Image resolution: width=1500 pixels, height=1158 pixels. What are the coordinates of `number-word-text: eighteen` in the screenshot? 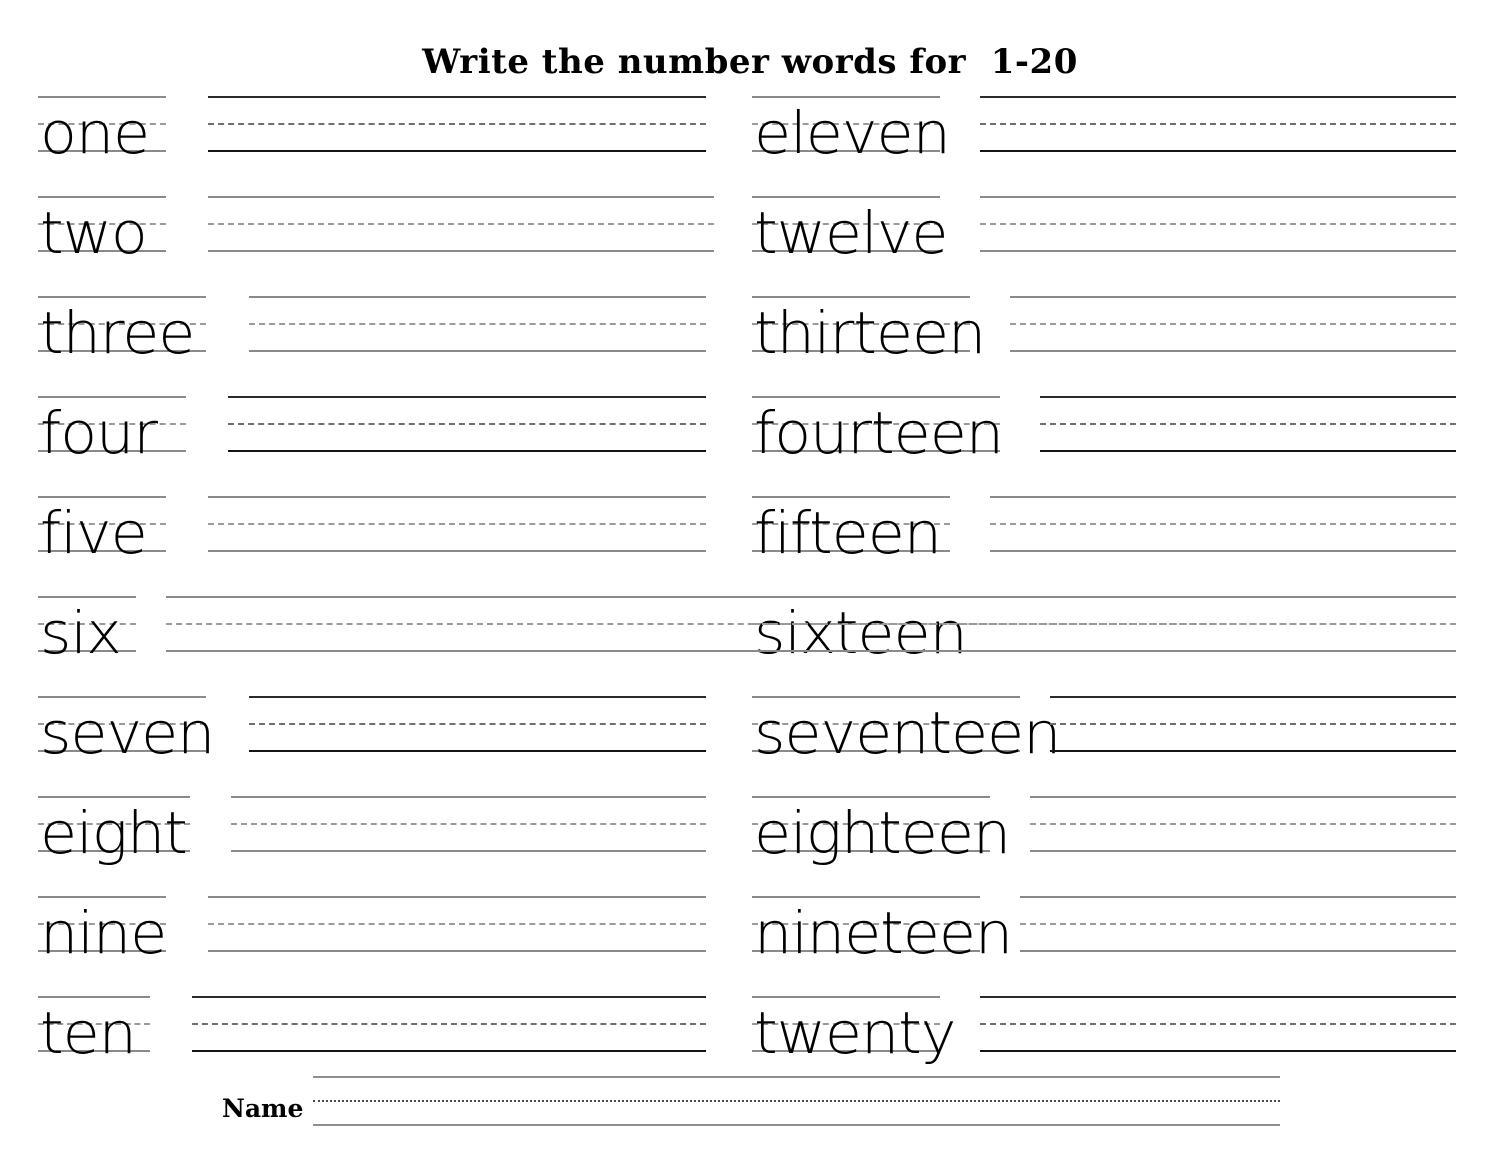 It's located at (882, 833).